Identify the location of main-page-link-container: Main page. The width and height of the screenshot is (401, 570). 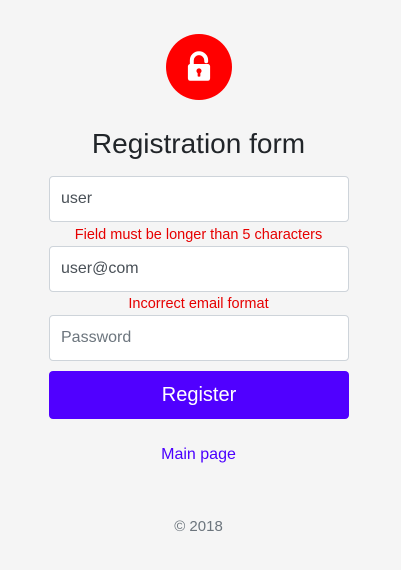
(198, 455).